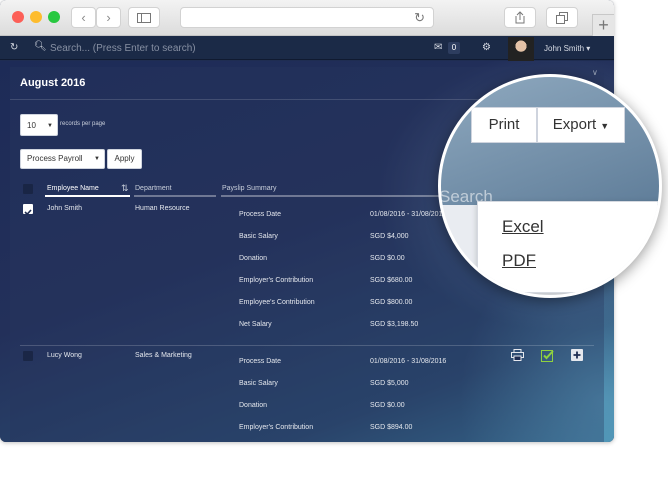 The image size is (668, 480). I want to click on print-button: Print, so click(504, 125).